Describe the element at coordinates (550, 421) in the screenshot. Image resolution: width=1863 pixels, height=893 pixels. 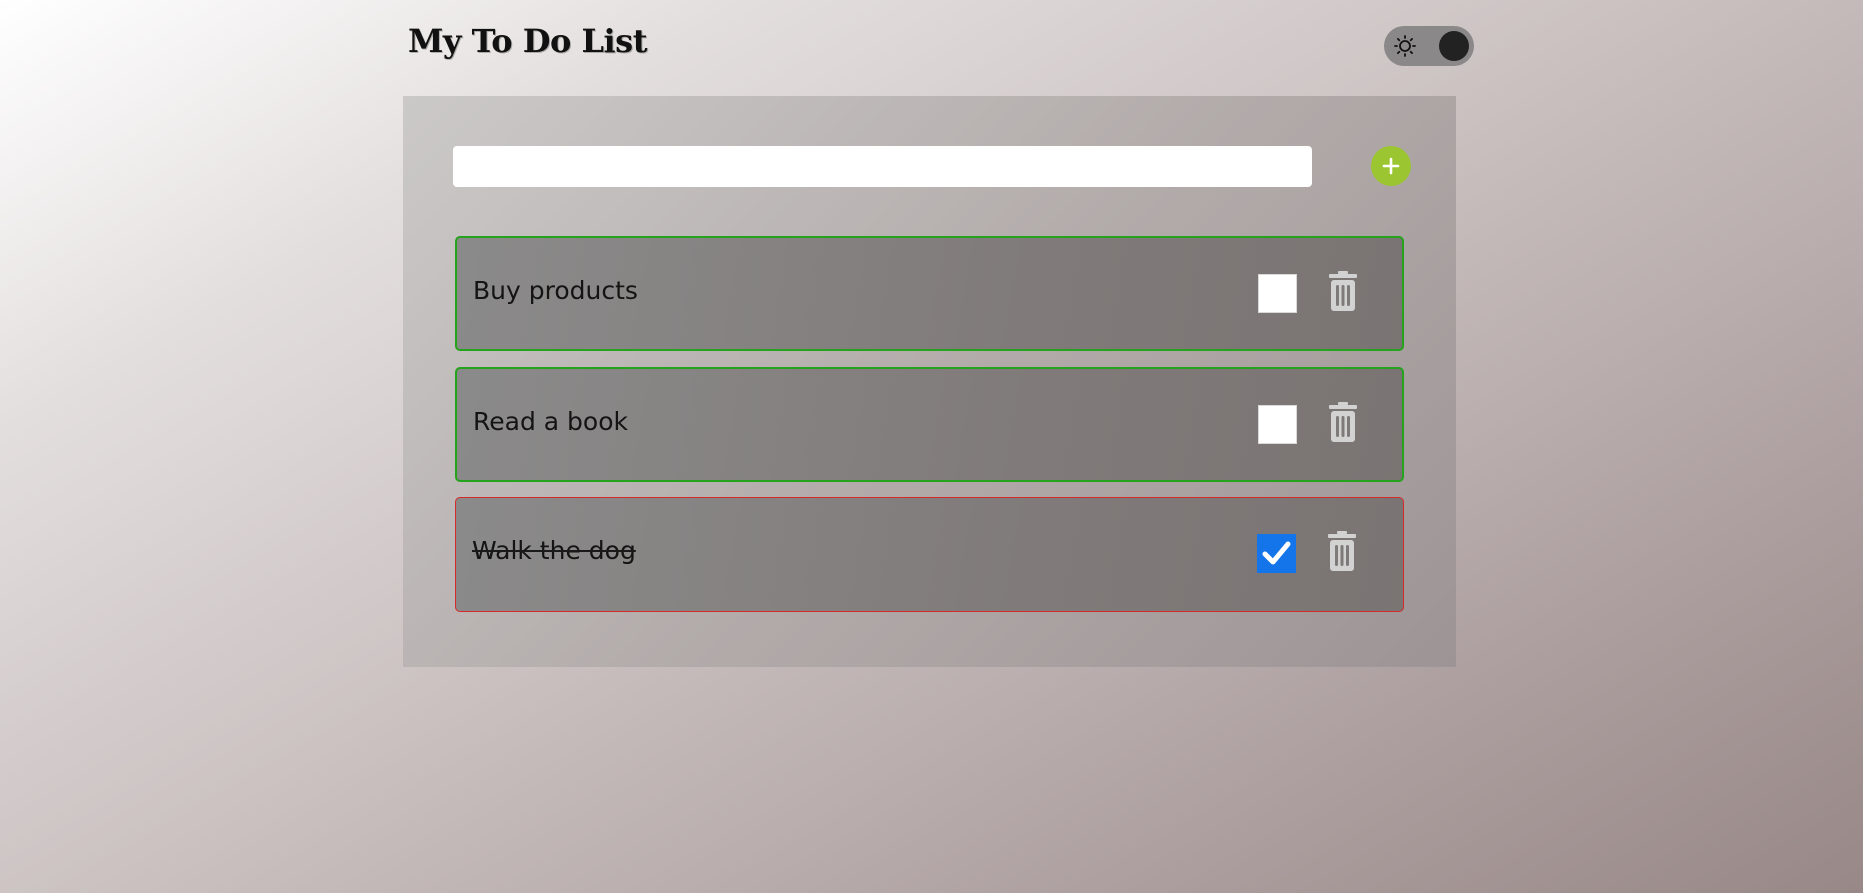
I see `task-text: Read a book` at that location.